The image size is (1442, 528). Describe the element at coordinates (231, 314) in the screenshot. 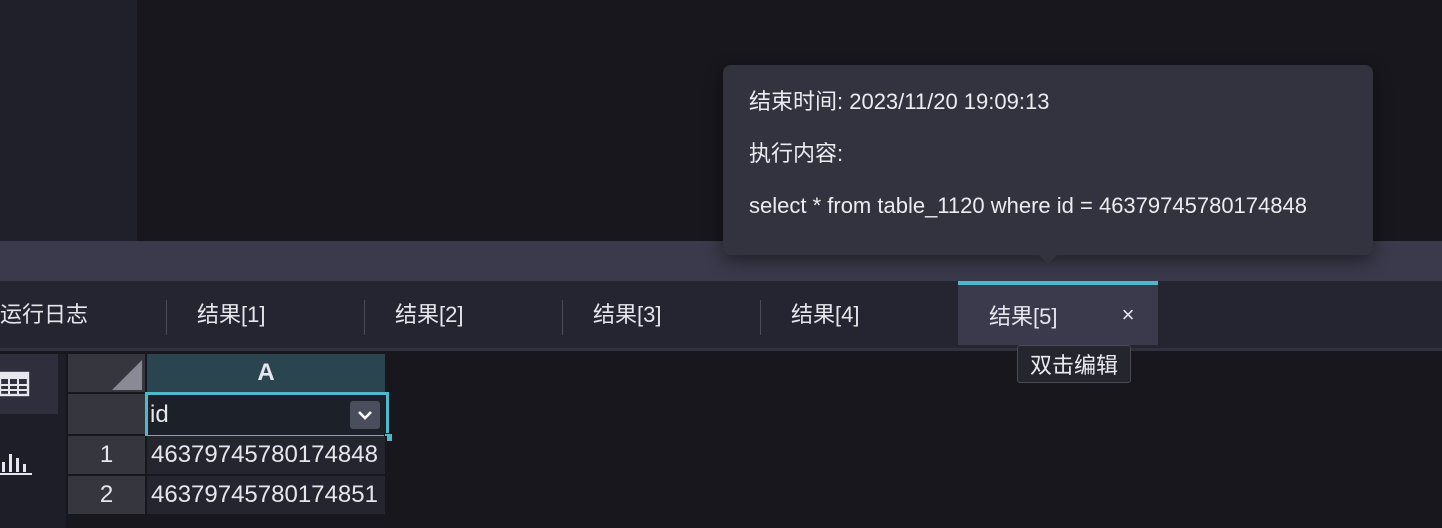

I see `tab-label: 结果[1]` at that location.